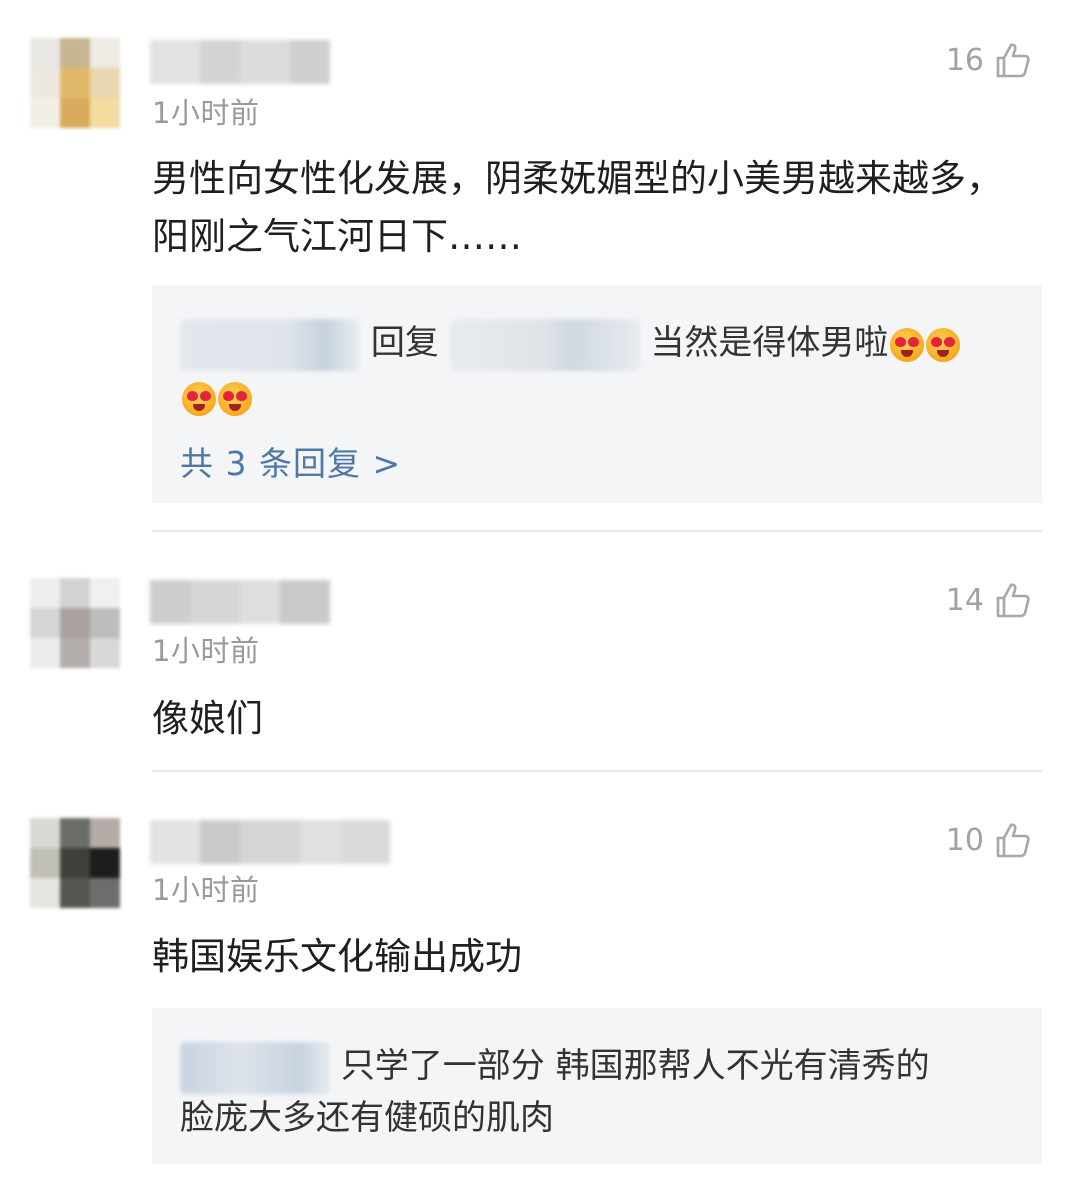  Describe the element at coordinates (635, 1066) in the screenshot. I see `reply-text: 只学了一部分 韩国那帮人不光有清秀的` at that location.